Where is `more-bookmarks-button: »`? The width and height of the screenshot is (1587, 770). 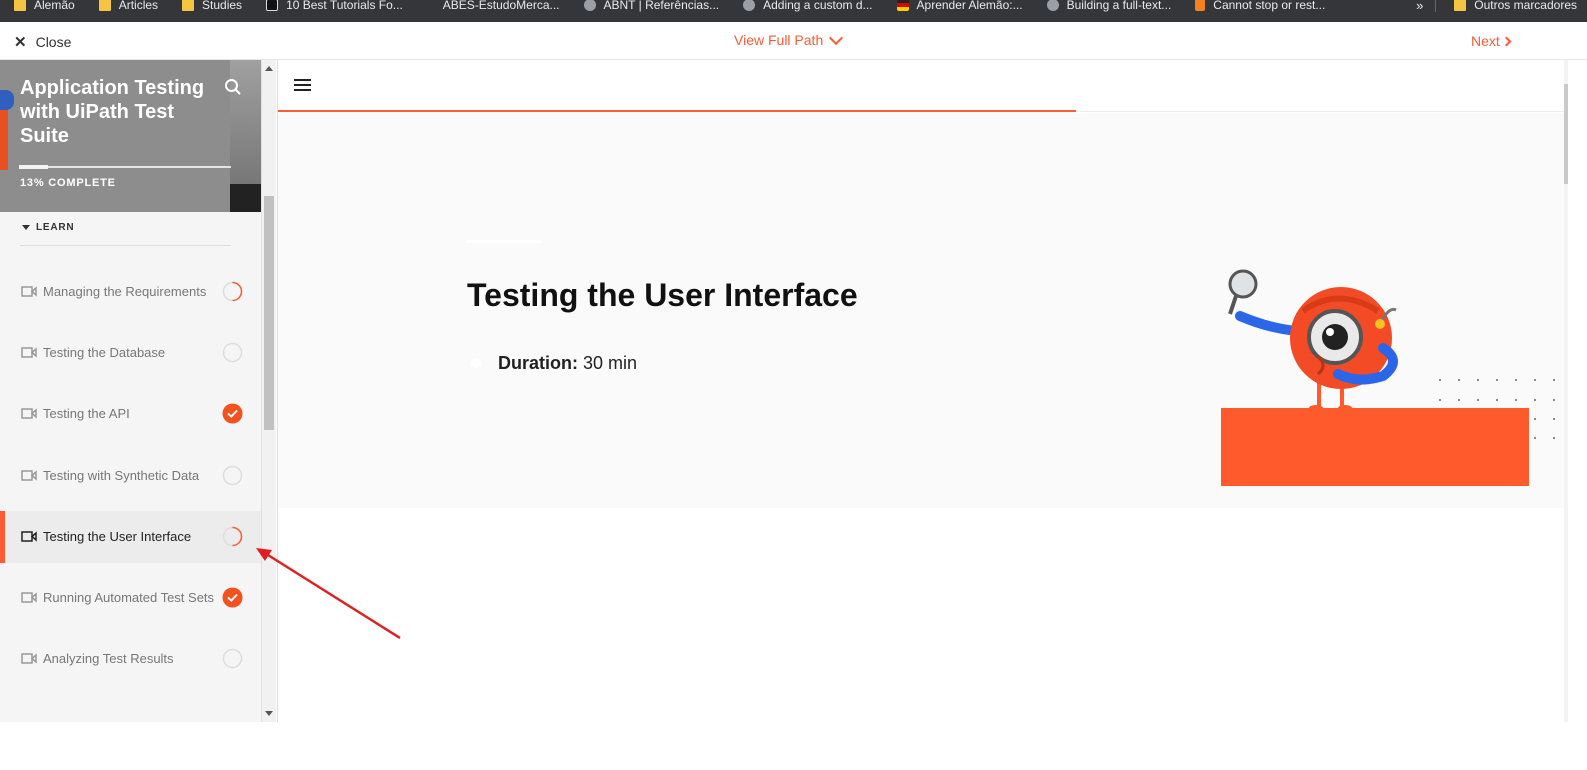
more-bookmarks-button: » is located at coordinates (1419, 6).